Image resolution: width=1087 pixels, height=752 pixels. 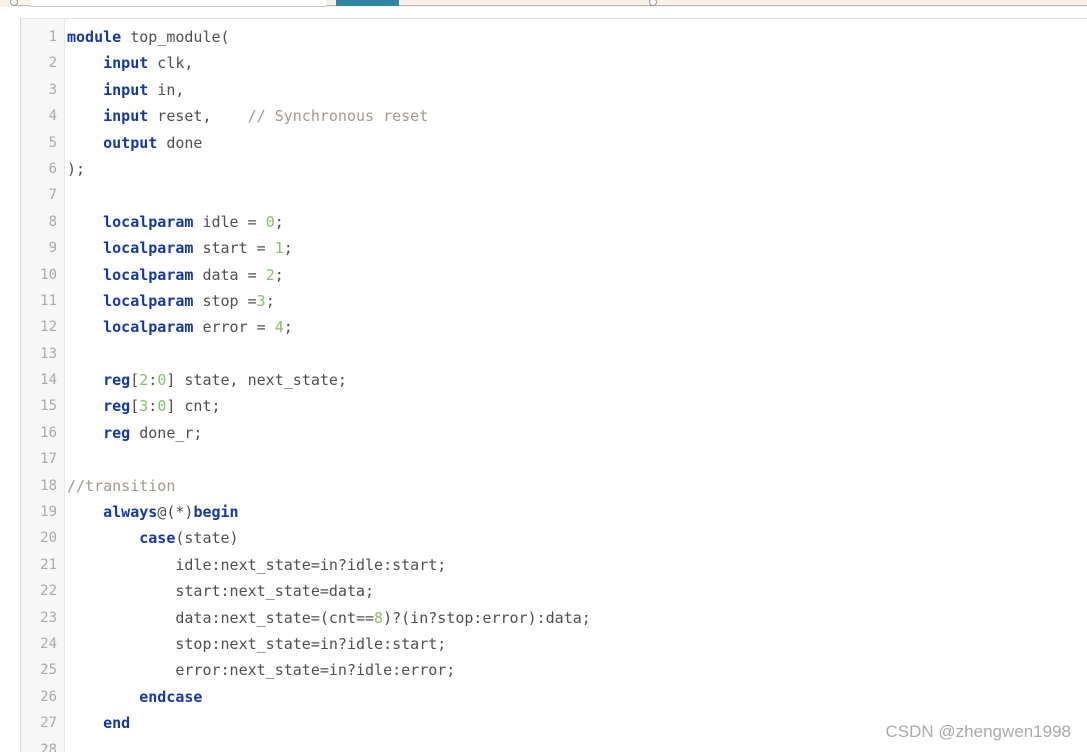 I want to click on code-text: always@(*)begin, so click(x=153, y=512).